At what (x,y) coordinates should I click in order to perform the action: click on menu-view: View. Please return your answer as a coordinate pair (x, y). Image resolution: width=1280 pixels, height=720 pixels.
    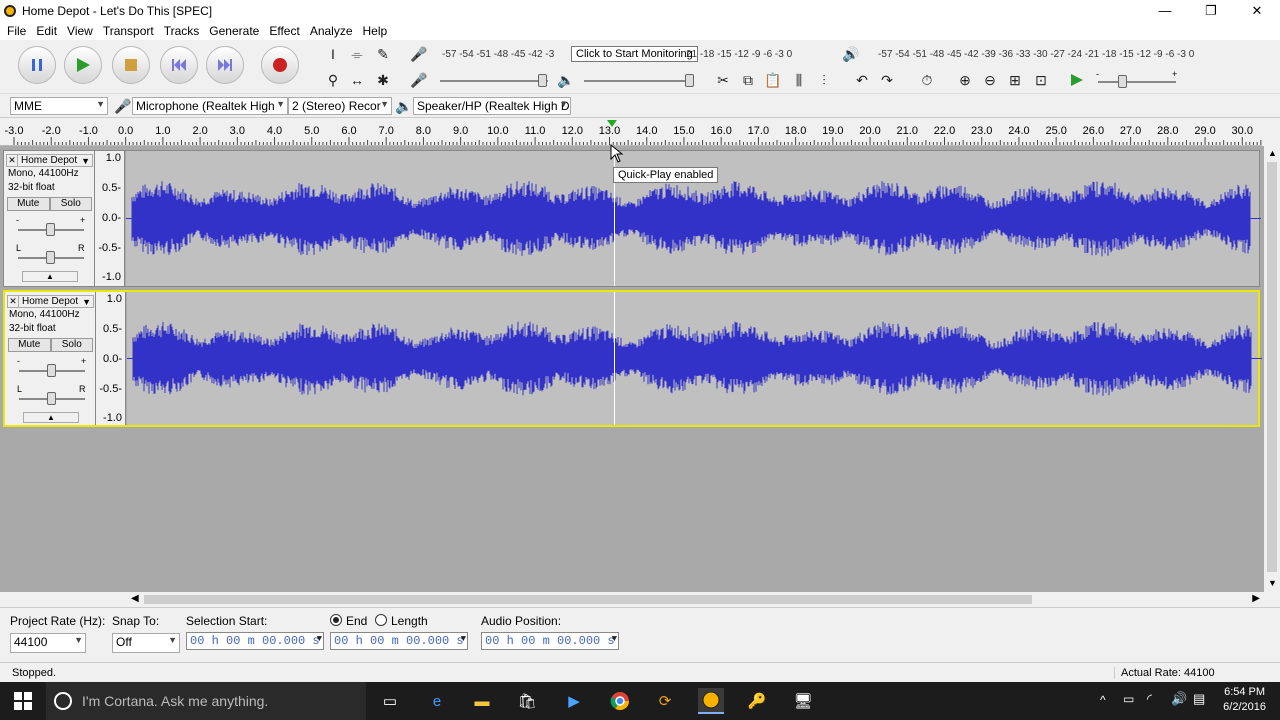
    Looking at the image, I should click on (80, 31).